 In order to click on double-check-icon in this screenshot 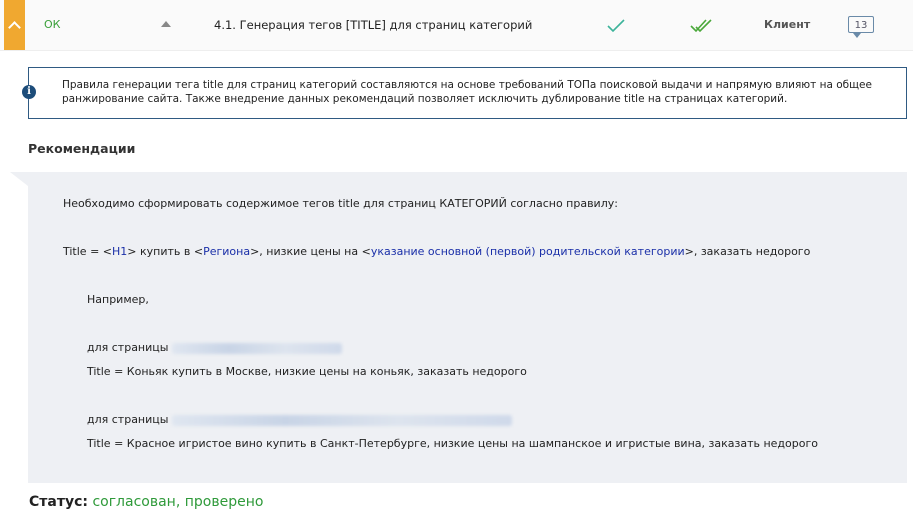, I will do `click(701, 26)`.